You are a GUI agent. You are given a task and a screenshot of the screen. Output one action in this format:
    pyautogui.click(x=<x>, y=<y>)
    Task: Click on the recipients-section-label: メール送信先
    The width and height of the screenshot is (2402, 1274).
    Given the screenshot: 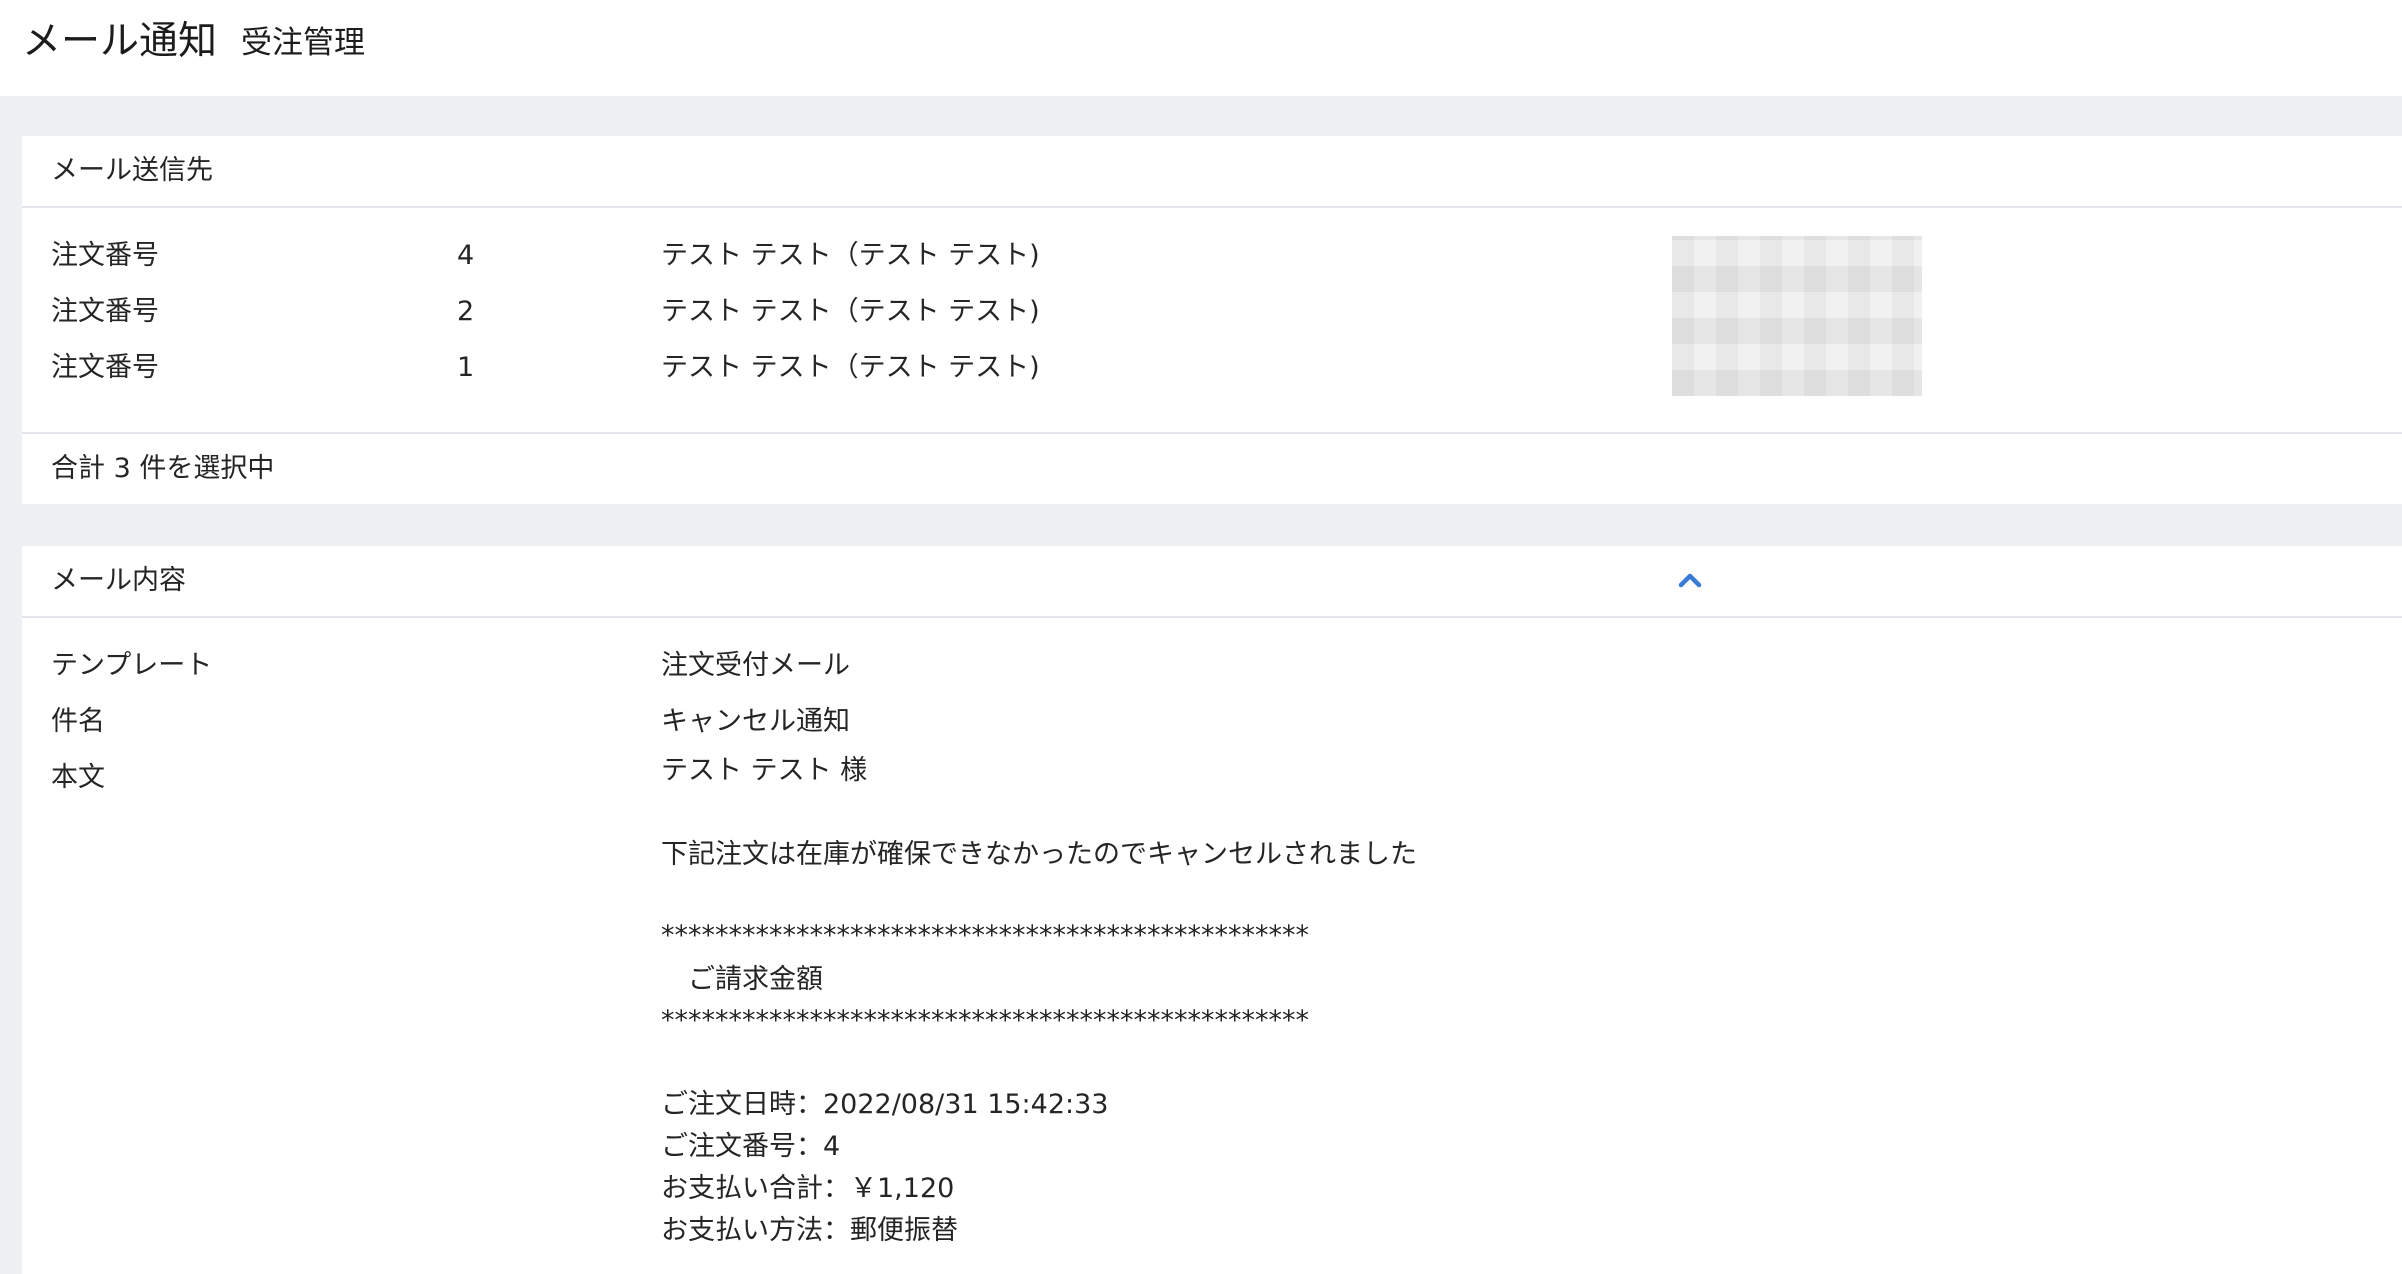 What is the action you would take?
    pyautogui.click(x=132, y=170)
    